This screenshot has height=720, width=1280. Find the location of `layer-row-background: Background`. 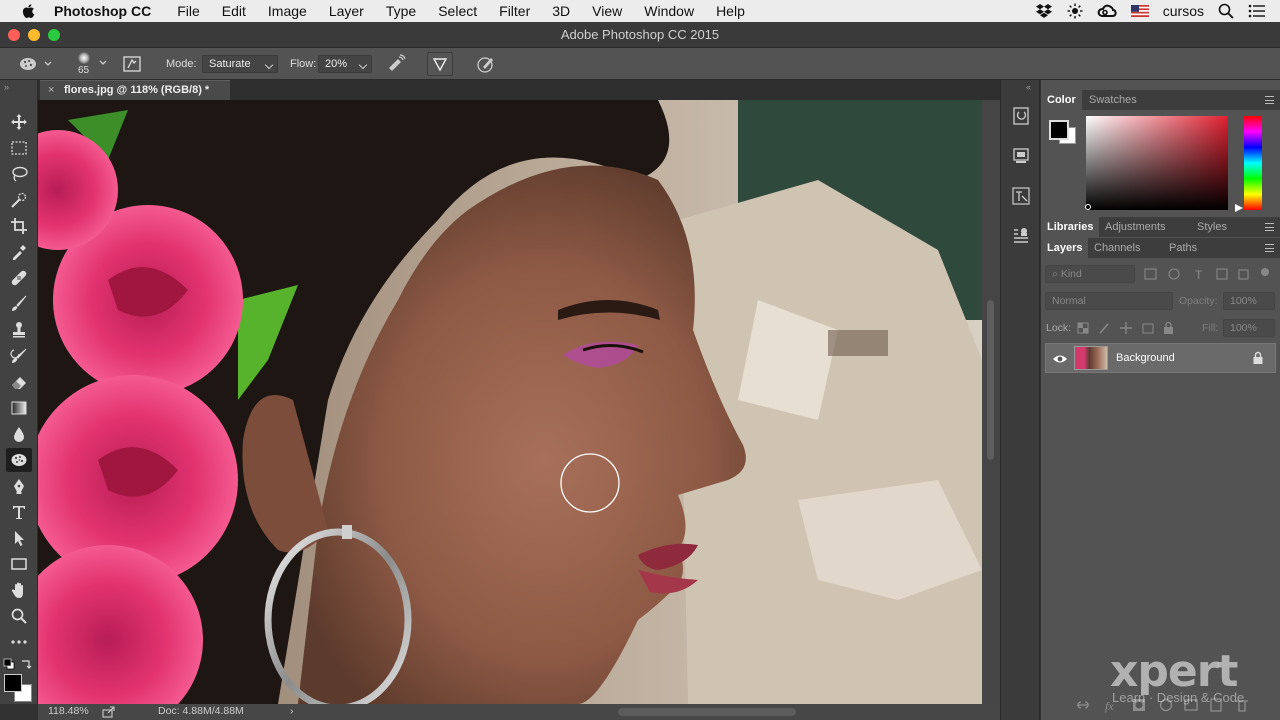

layer-row-background: Background is located at coordinates (1160, 358).